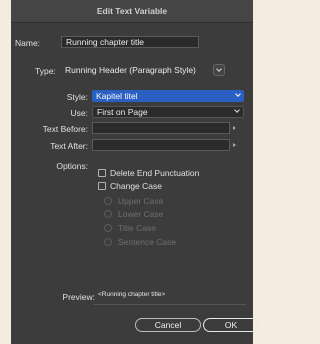  What do you see at coordinates (163, 96) in the screenshot?
I see `style-select: Kapitel titel` at bounding box center [163, 96].